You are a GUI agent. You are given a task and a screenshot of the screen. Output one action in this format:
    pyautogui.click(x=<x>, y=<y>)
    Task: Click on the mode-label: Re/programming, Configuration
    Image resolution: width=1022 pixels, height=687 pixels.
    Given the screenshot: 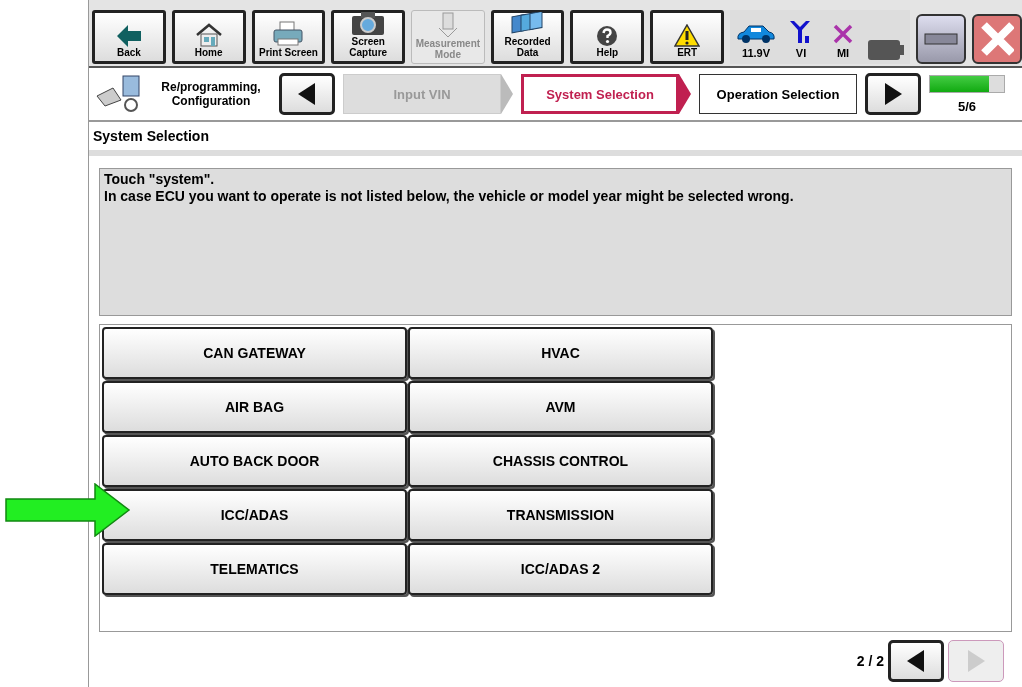 What is the action you would take?
    pyautogui.click(x=211, y=94)
    